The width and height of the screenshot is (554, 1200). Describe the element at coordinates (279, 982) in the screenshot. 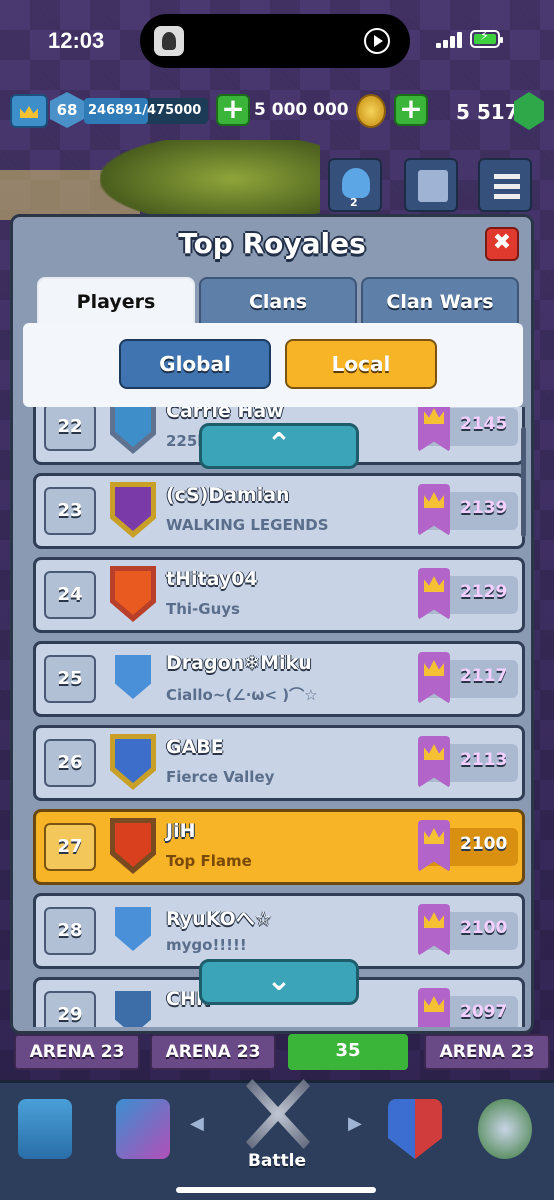

I see `scroll-down-button: ⌄` at that location.